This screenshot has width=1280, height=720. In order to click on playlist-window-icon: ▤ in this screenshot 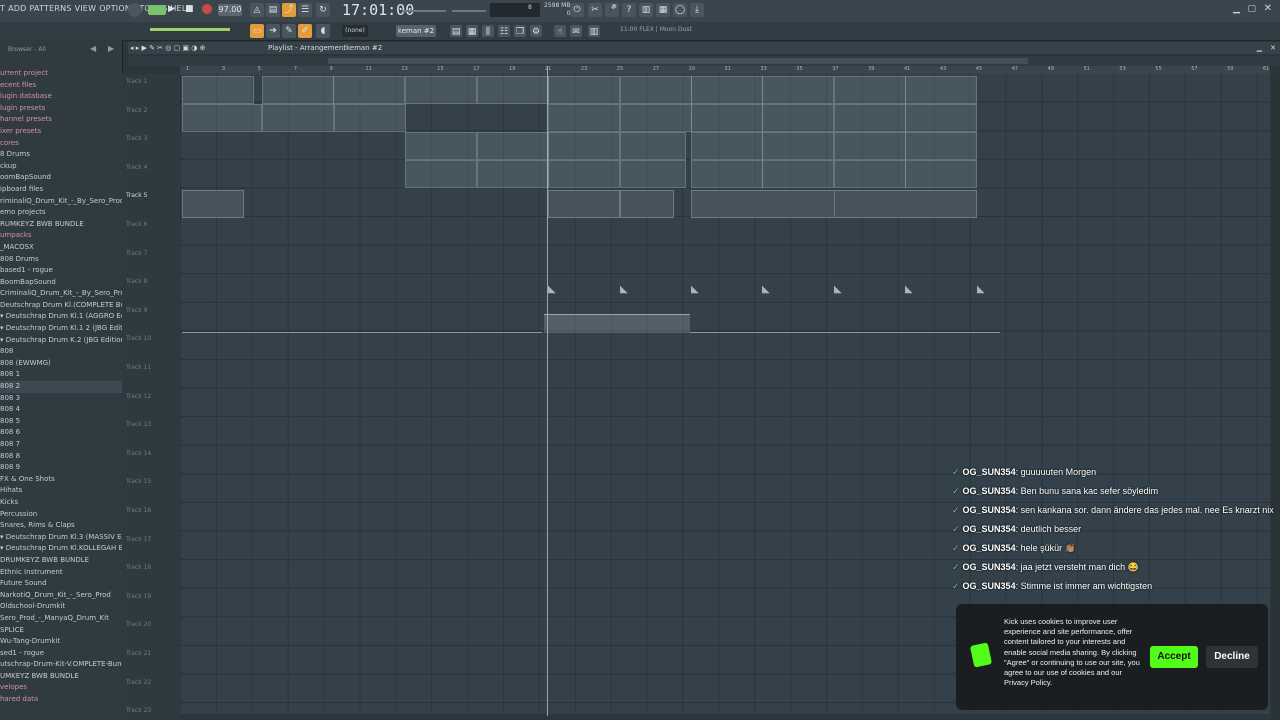, I will do `click(456, 31)`.